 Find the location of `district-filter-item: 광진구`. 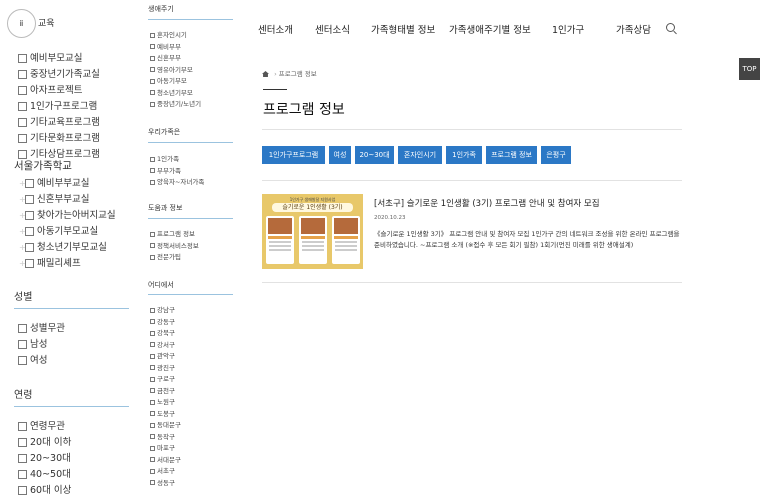

district-filter-item: 광진구 is located at coordinates (162, 367).